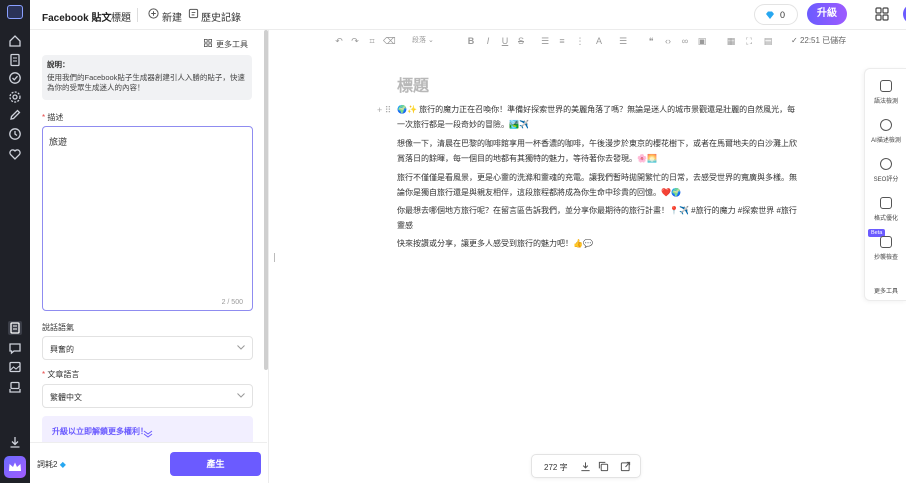 This screenshot has width=906, height=483. Describe the element at coordinates (15, 328) in the screenshot. I see `article-icon` at that location.